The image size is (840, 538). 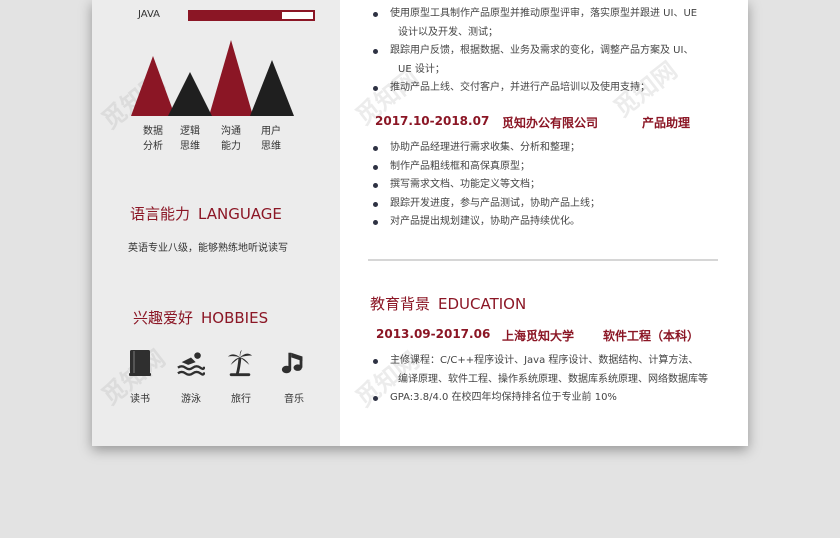 What do you see at coordinates (153, 131) in the screenshot?
I see `chart-label-line: 数据` at bounding box center [153, 131].